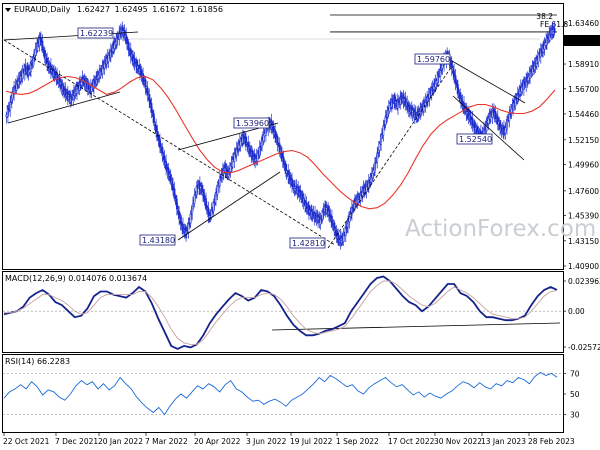 The height and width of the screenshot is (450, 600). Describe the element at coordinates (575, 394) in the screenshot. I see `rsi-tick-label: 50` at that location.